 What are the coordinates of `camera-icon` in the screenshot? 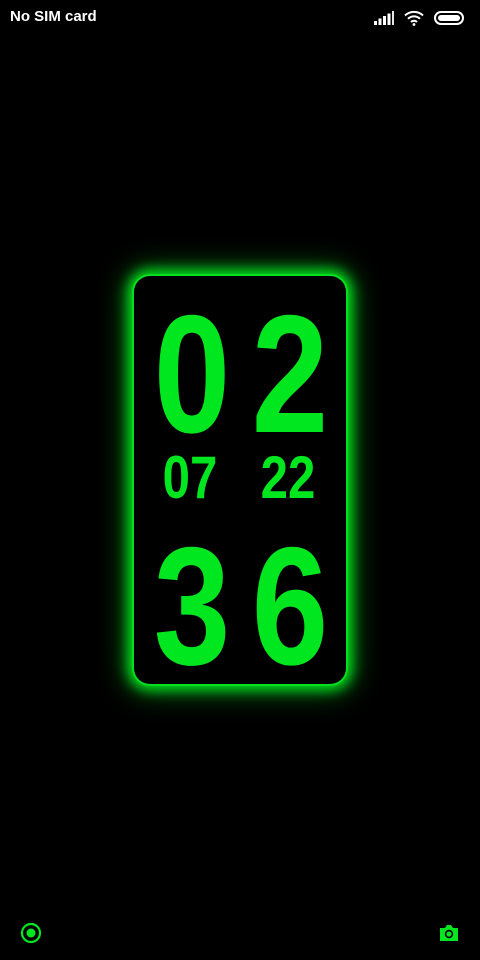 It's located at (449, 933).